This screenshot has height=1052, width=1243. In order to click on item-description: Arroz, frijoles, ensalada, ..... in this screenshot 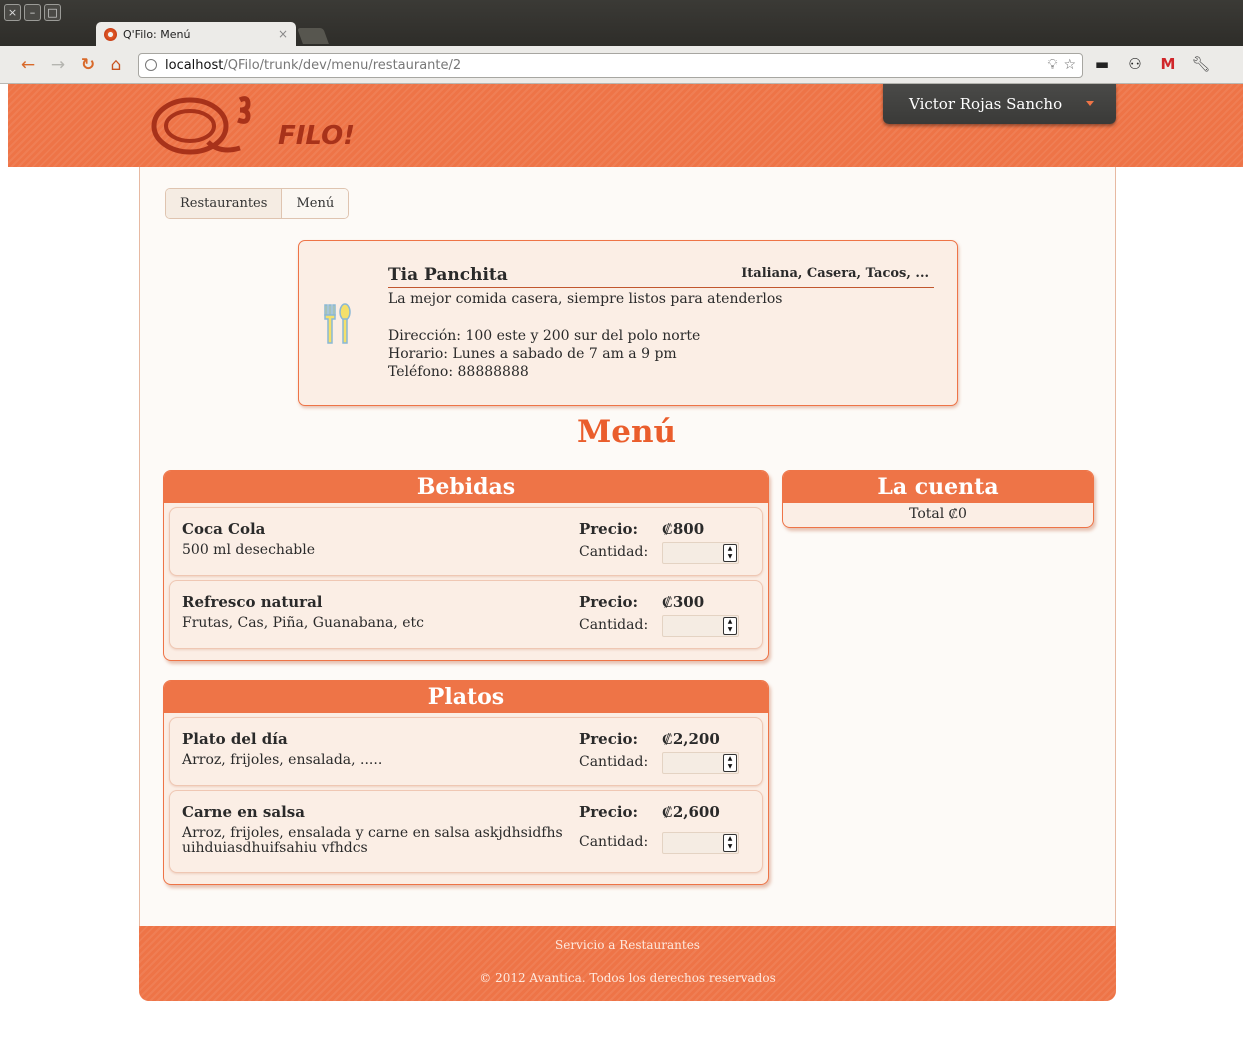, I will do `click(282, 760)`.